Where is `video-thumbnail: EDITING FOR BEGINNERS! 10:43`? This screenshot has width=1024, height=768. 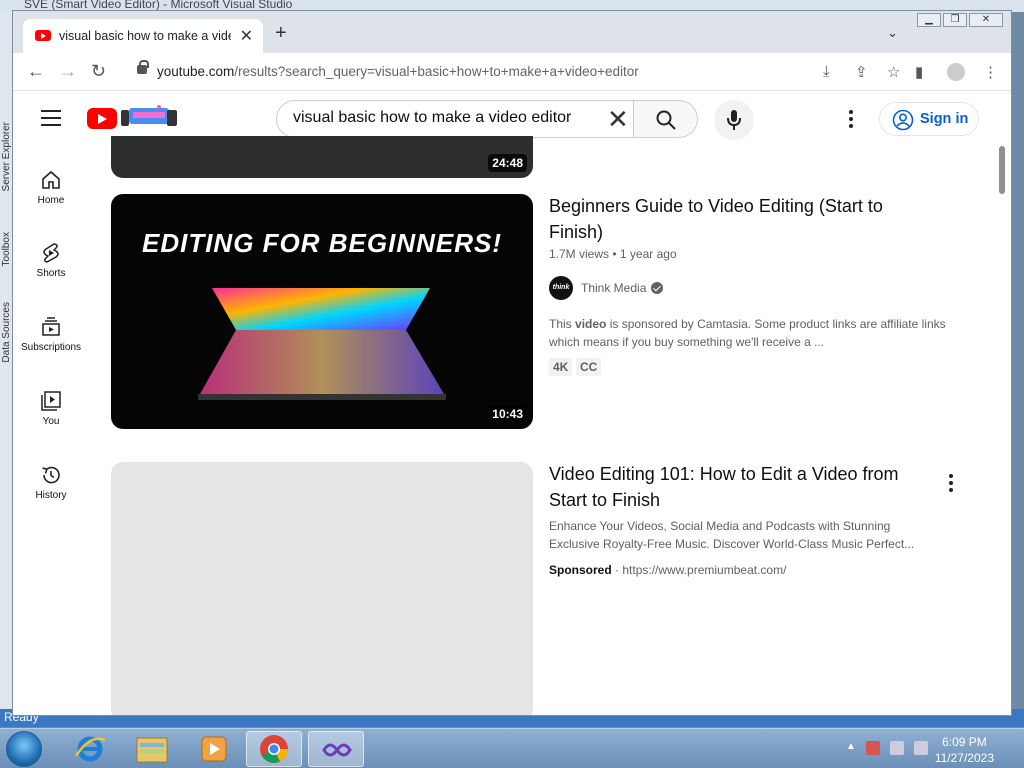 video-thumbnail: EDITING FOR BEGINNERS! 10:43 is located at coordinates (322, 311).